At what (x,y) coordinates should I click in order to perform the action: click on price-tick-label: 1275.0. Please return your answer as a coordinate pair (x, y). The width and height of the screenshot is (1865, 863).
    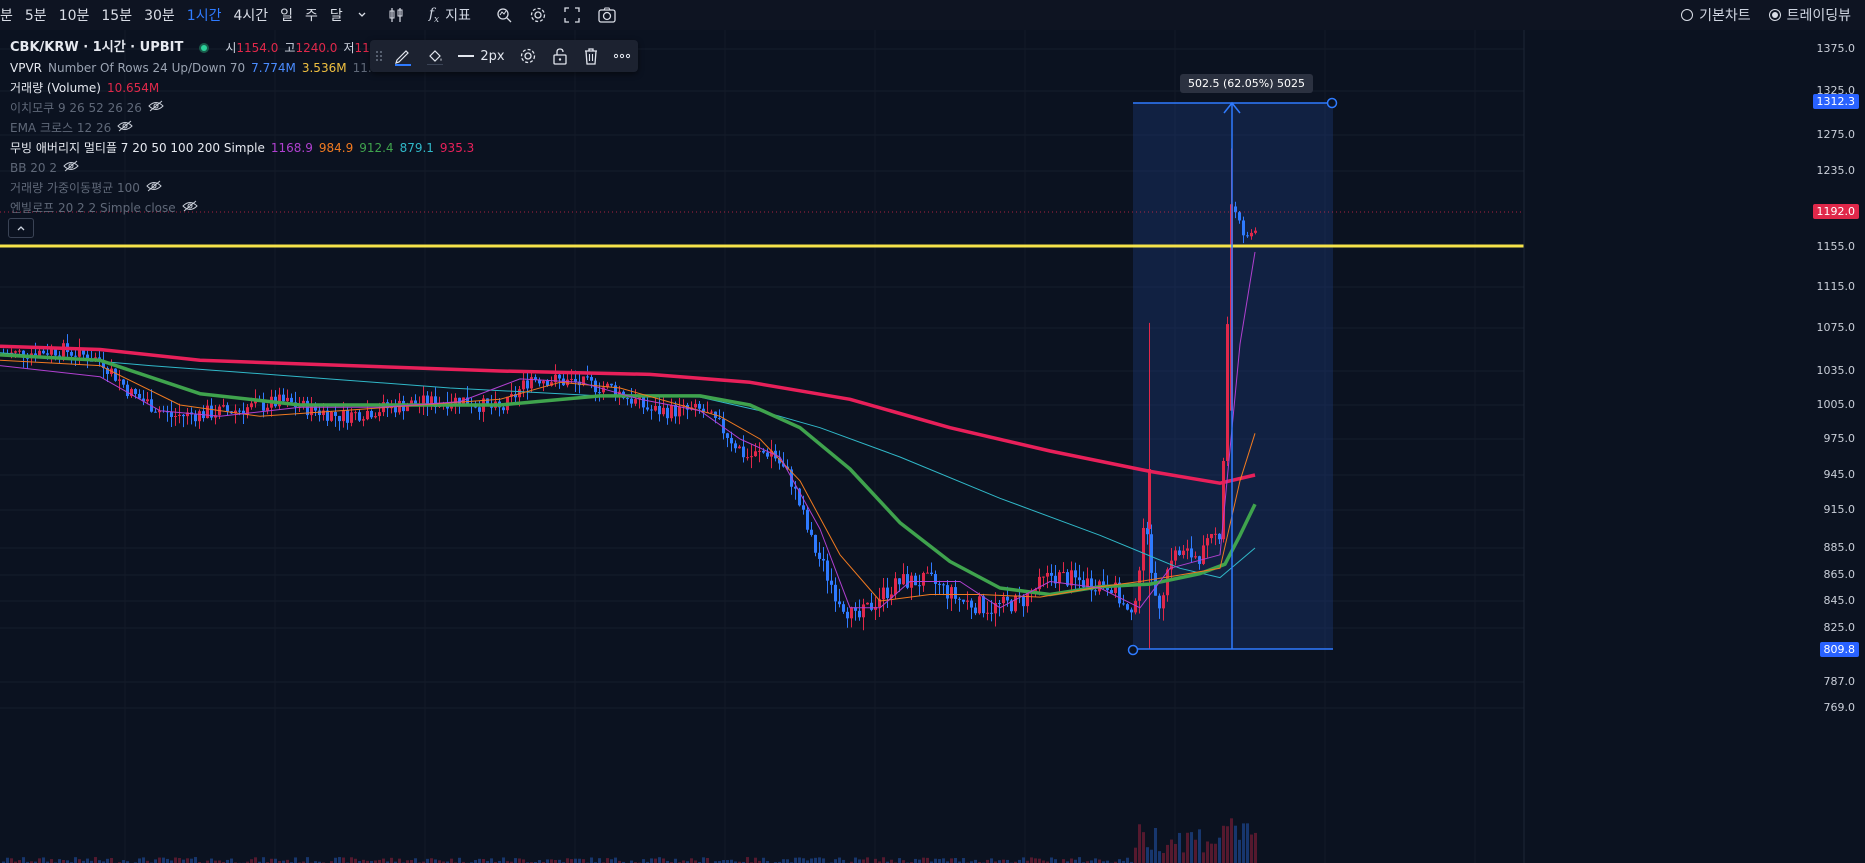
    Looking at the image, I should click on (1836, 134).